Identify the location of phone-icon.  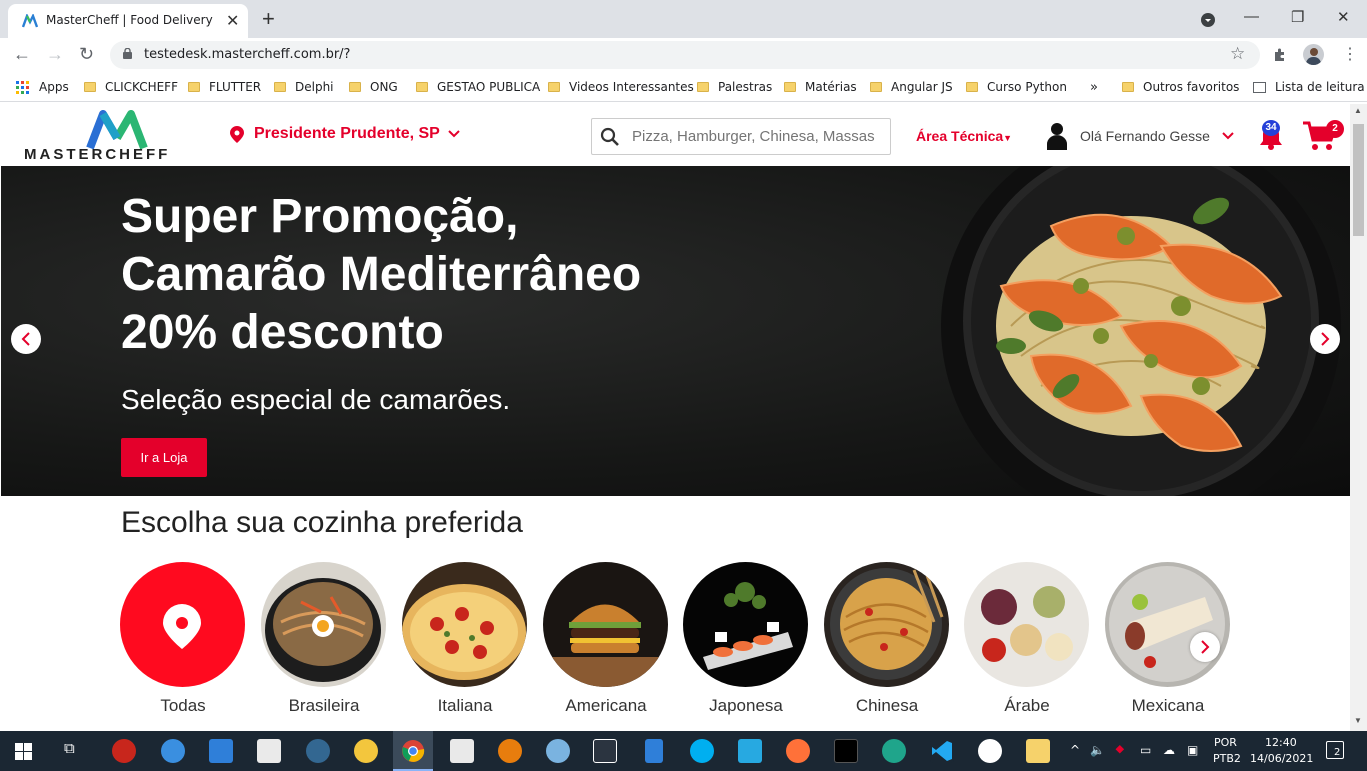
(654, 751).